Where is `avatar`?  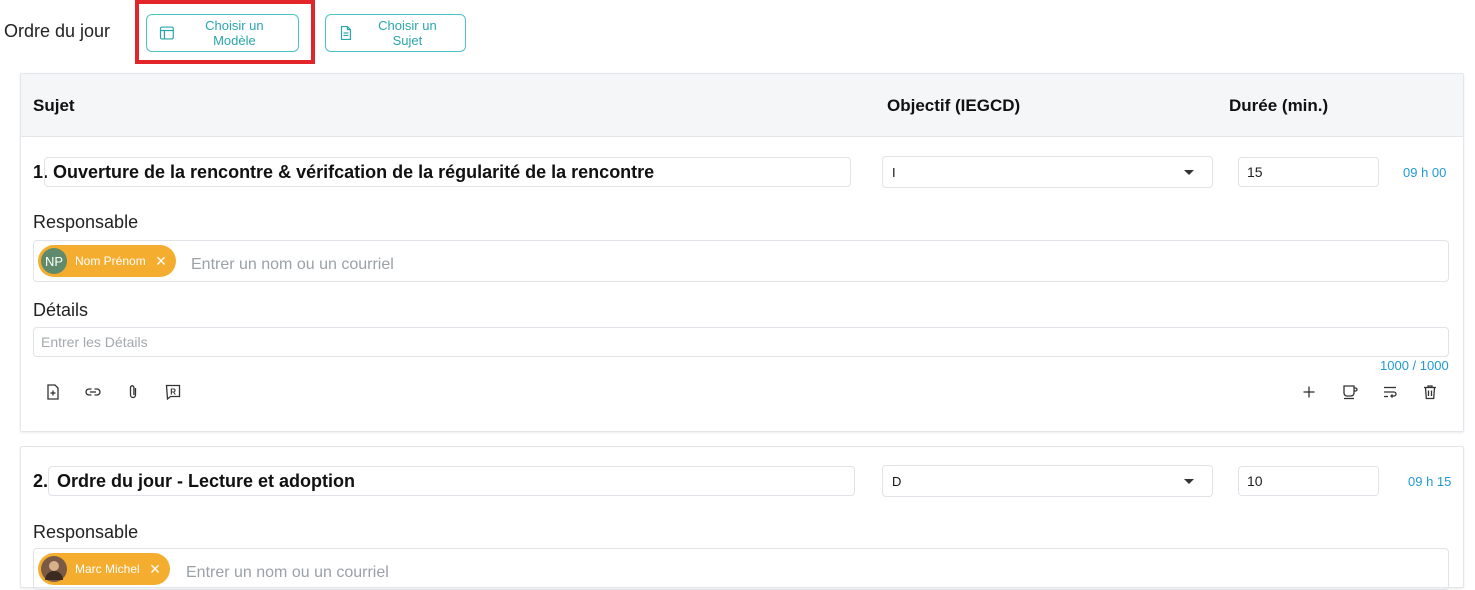 avatar is located at coordinates (54, 569).